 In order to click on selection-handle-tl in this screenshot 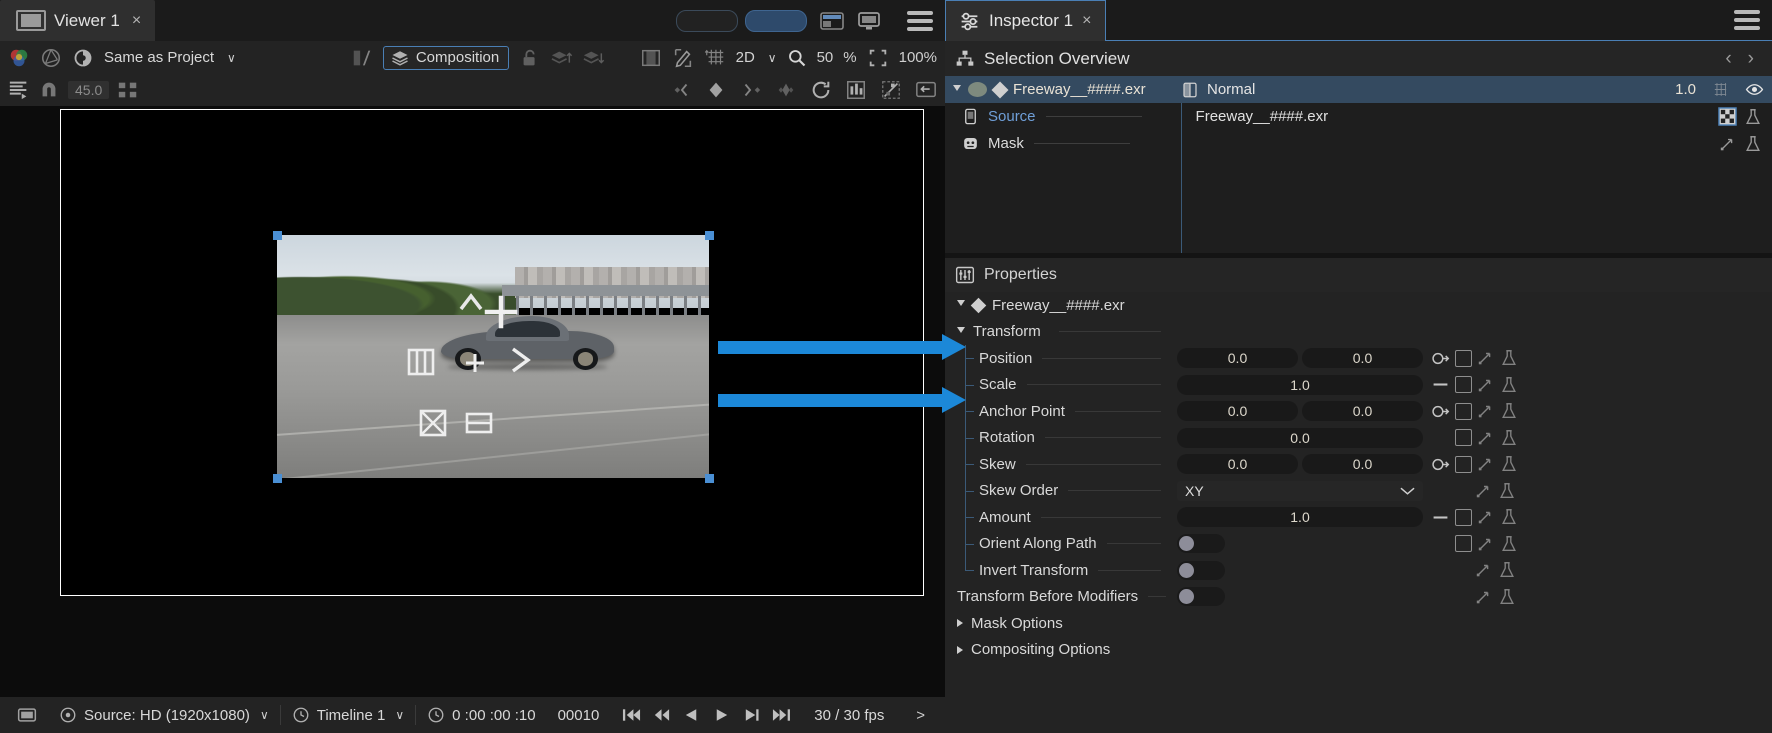, I will do `click(277, 235)`.